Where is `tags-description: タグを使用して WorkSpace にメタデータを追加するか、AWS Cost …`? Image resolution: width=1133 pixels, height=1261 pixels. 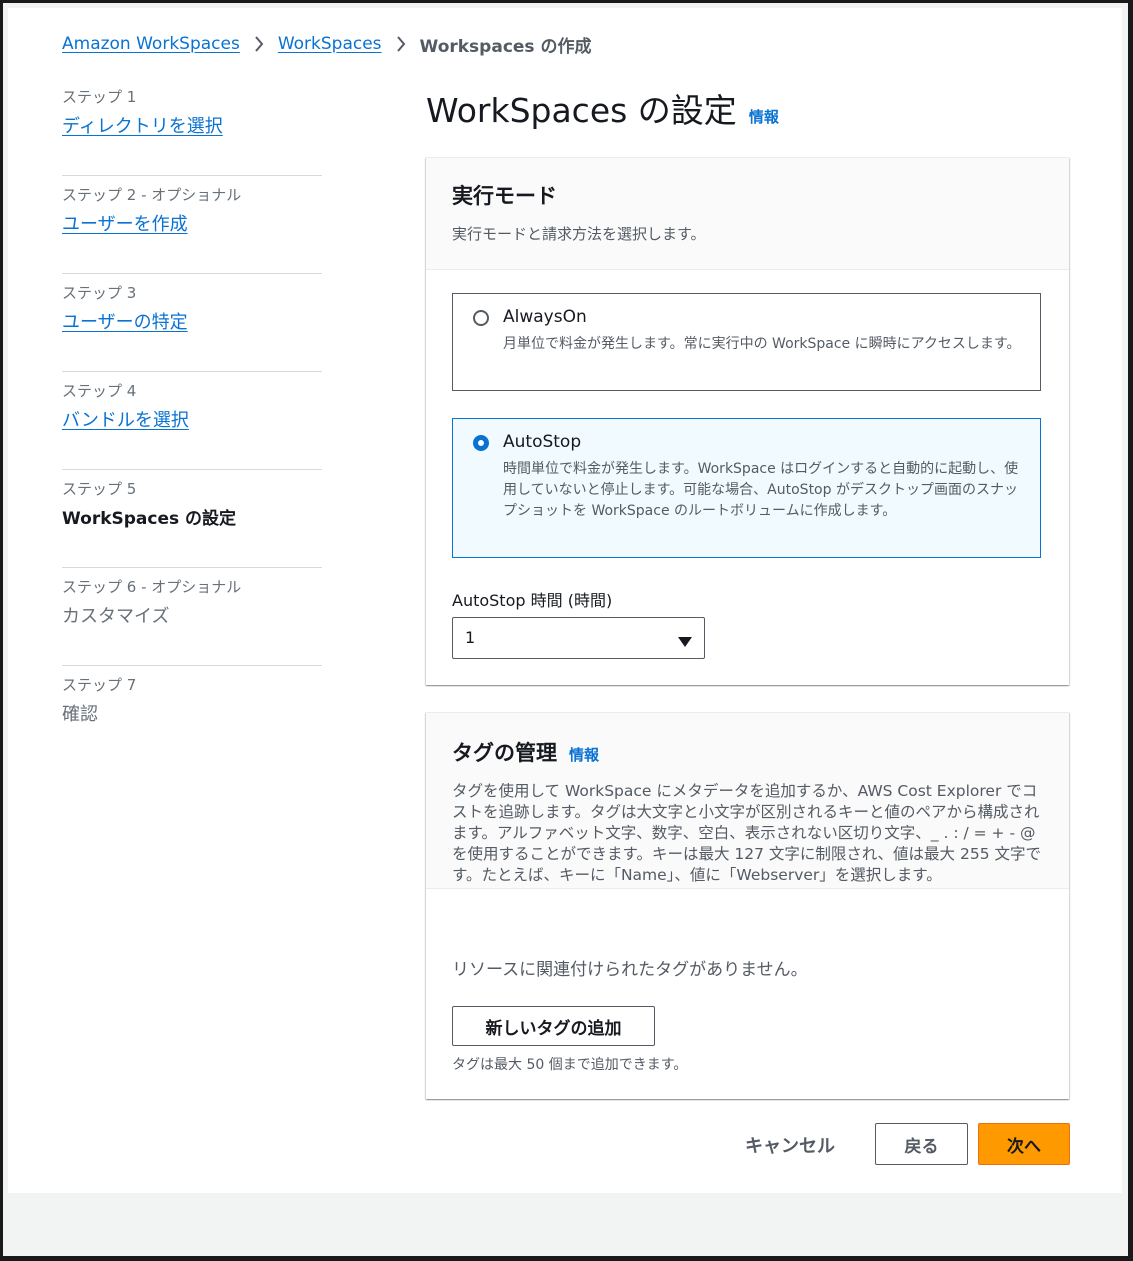
tags-description: タグを使用して WorkSpace にメタデータを追加するか、AWS Cost … is located at coordinates (746, 833).